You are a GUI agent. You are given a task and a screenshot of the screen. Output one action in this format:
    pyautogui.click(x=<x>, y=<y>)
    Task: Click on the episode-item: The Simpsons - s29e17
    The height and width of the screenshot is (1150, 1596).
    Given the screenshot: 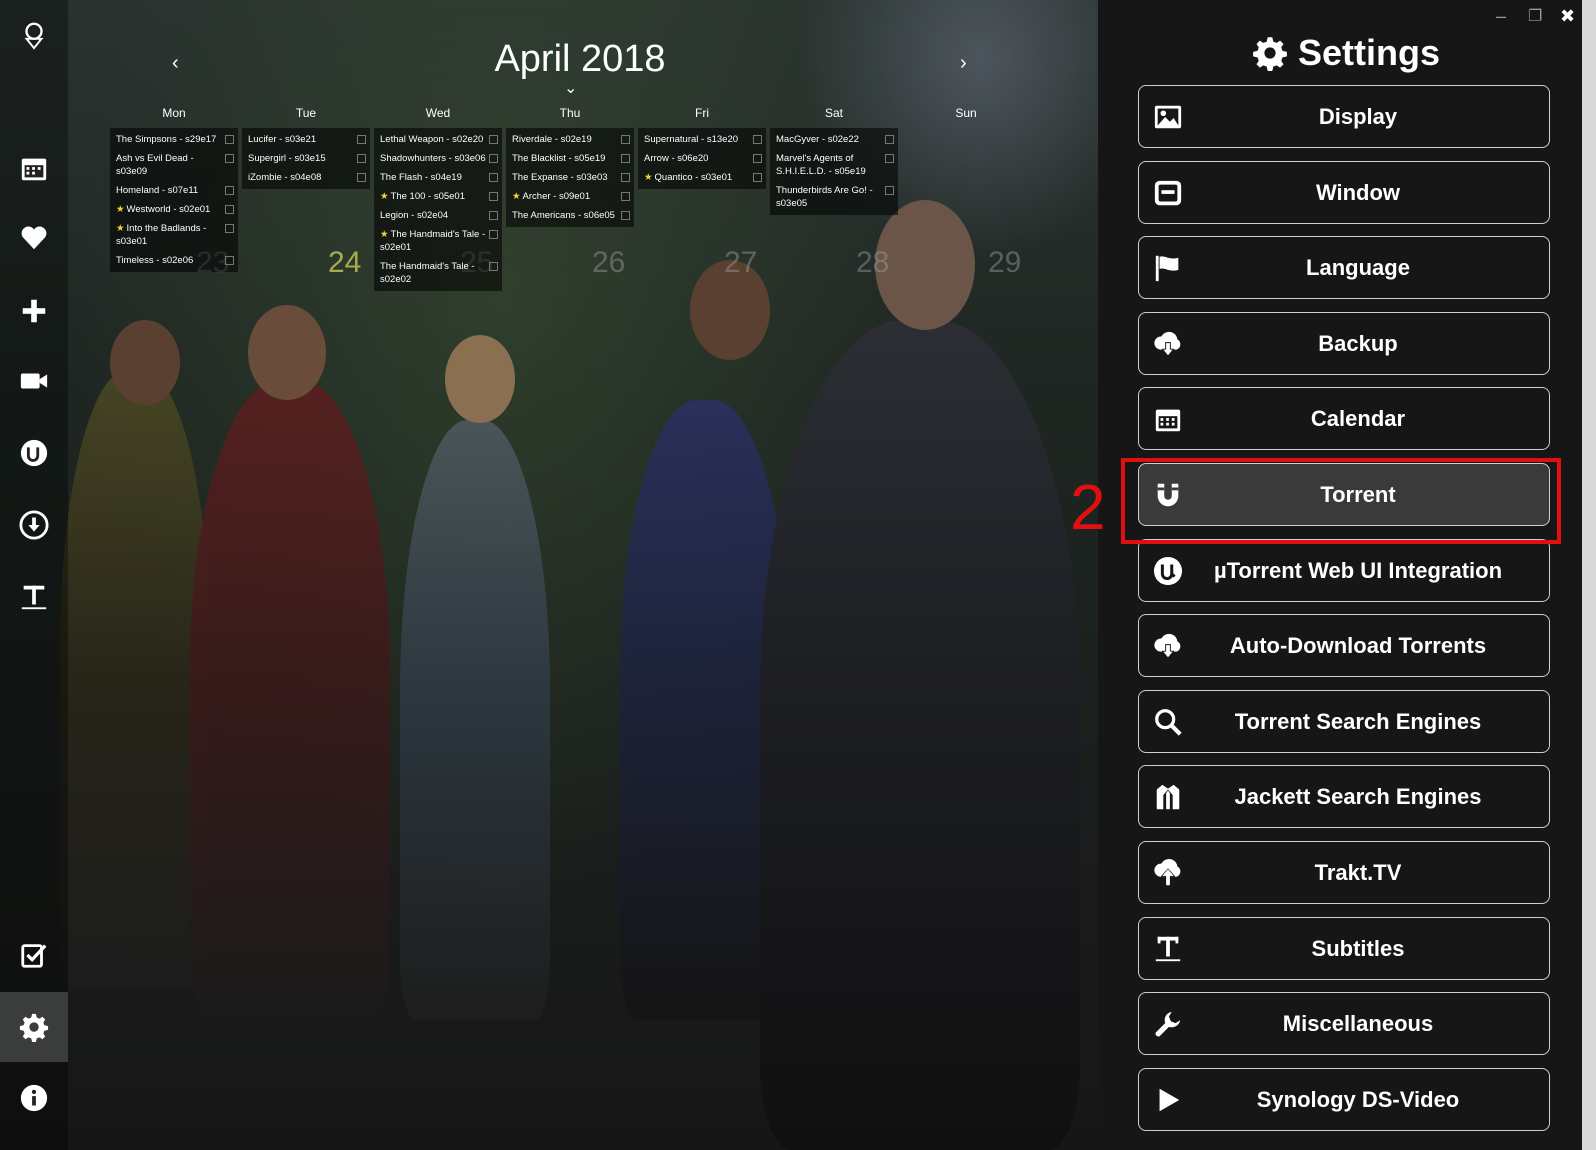 What is the action you would take?
    pyautogui.click(x=174, y=139)
    